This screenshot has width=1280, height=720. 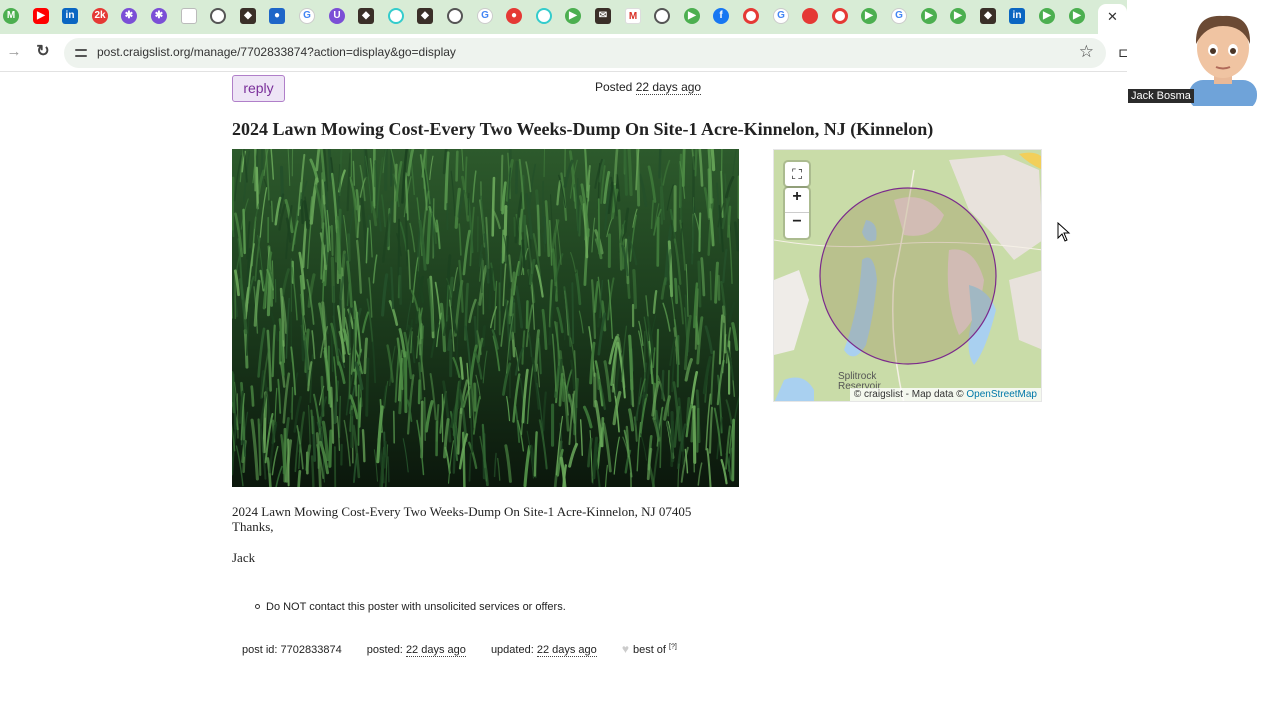 What do you see at coordinates (603, 16) in the screenshot?
I see `mail-icon: ✉` at bounding box center [603, 16].